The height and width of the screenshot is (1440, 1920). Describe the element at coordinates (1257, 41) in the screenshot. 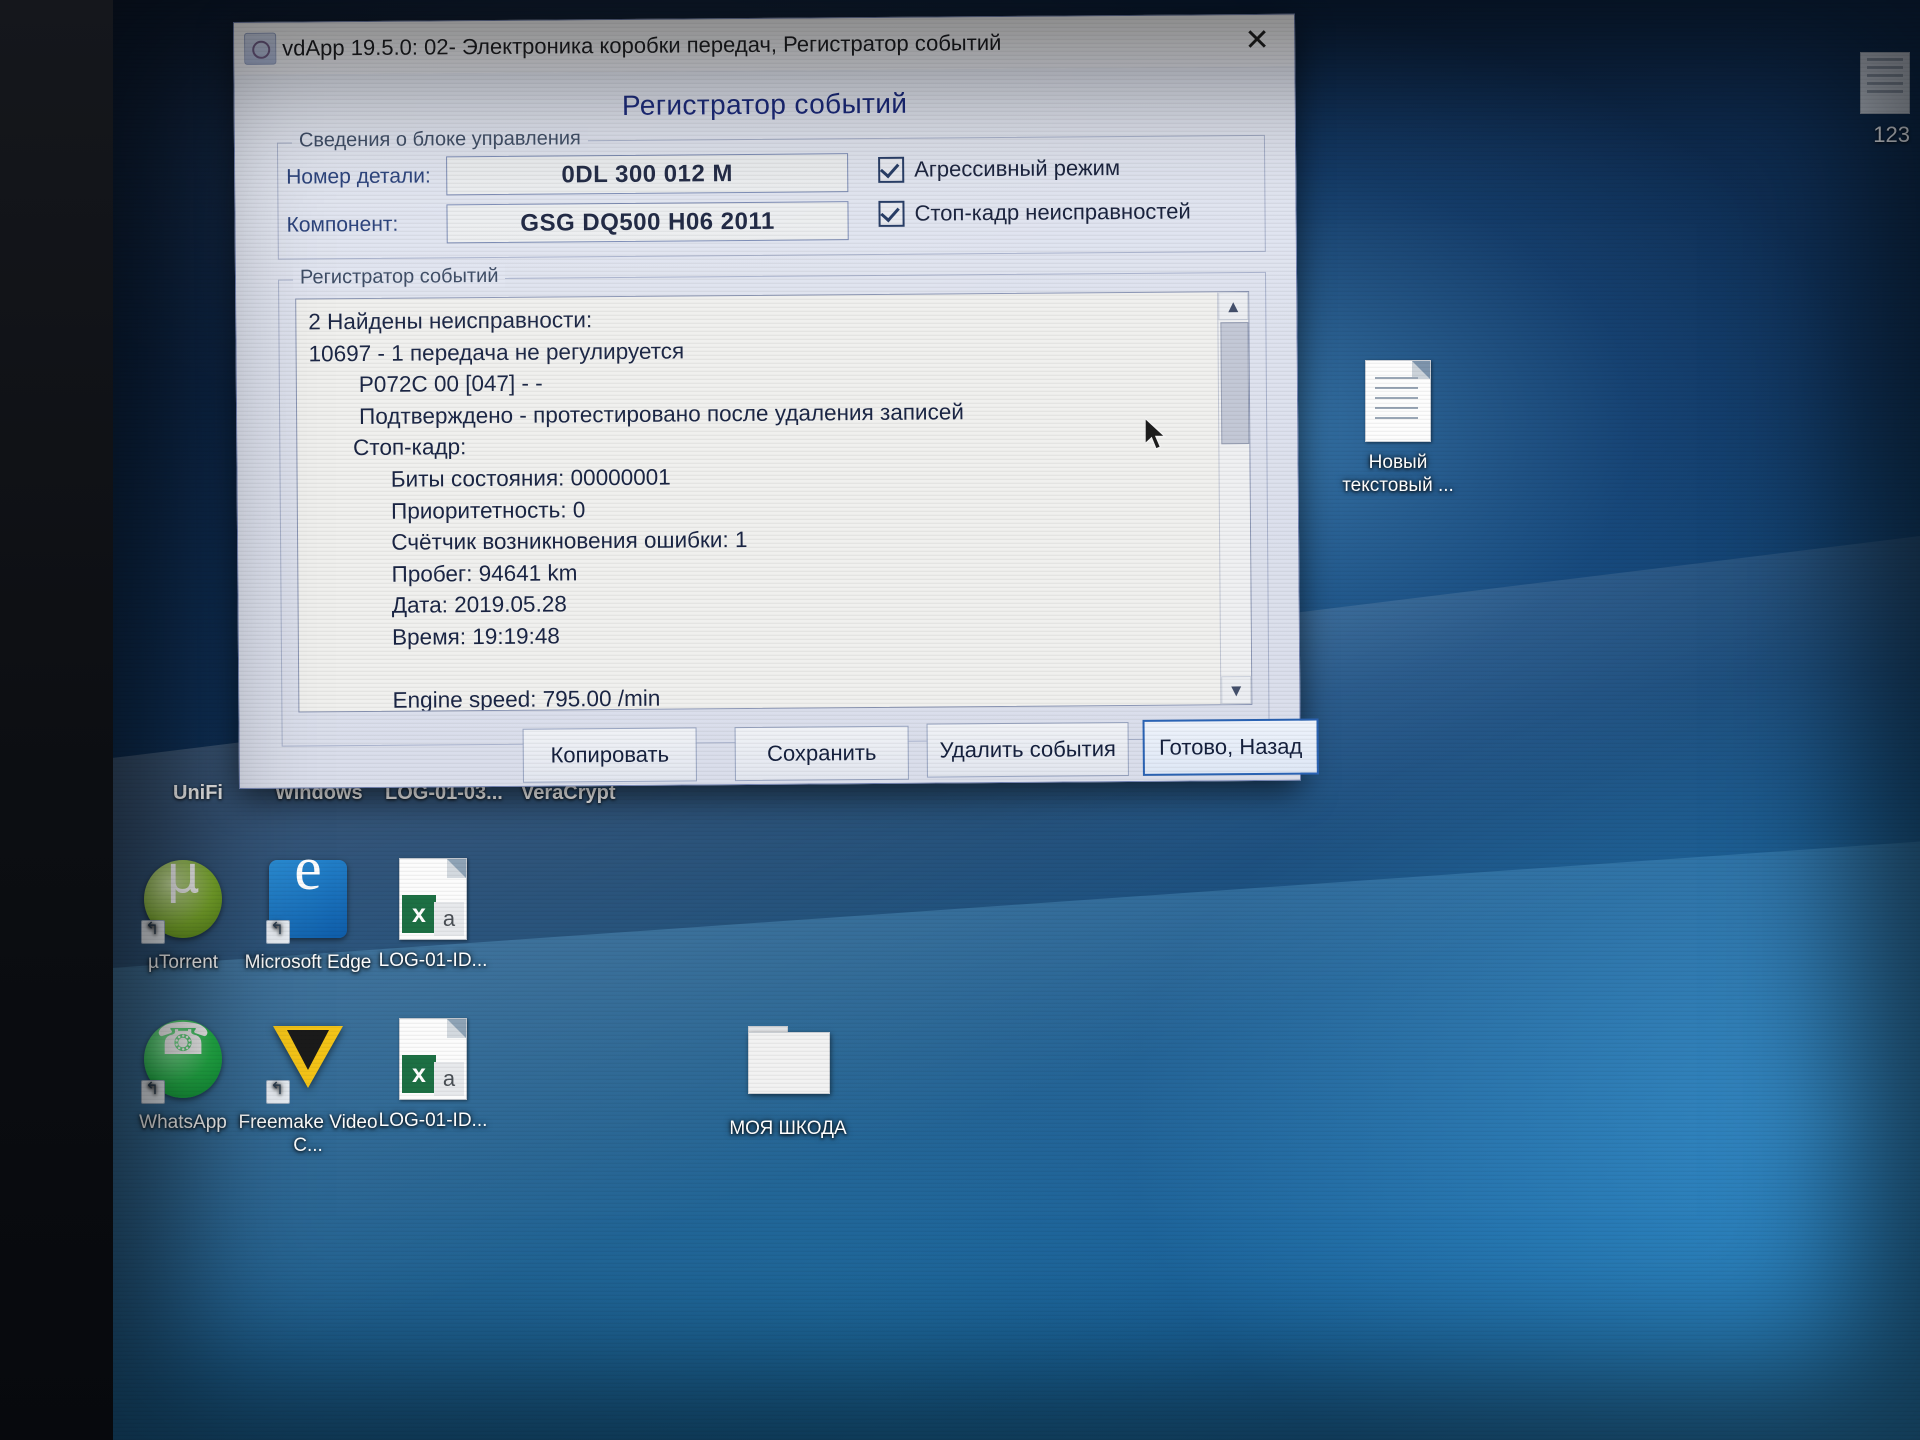

I see `close-icon: ✕` at that location.